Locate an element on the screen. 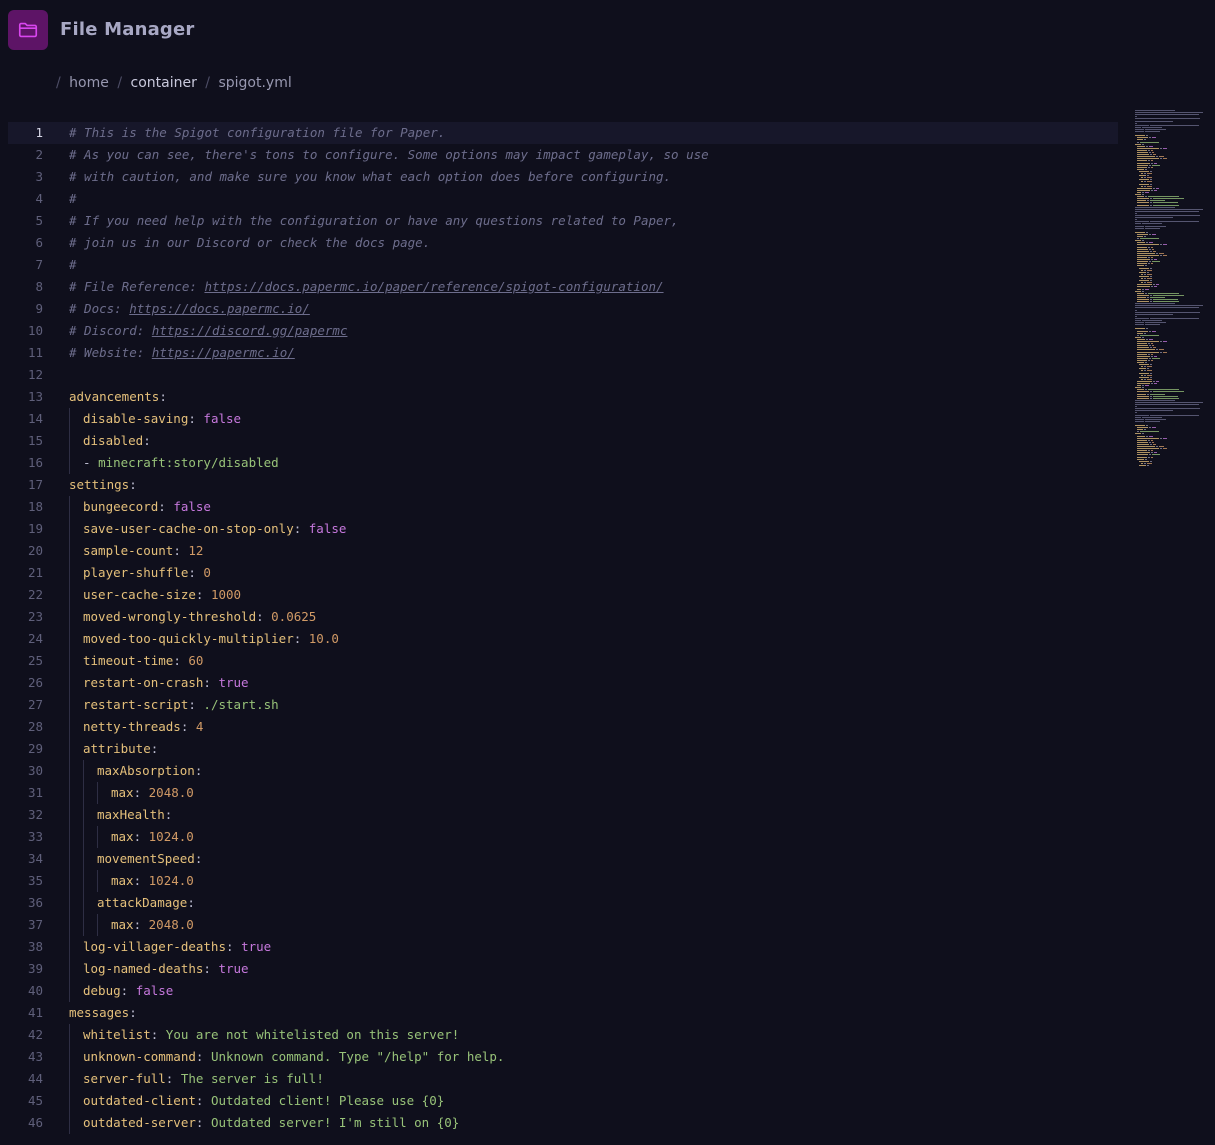  breadcrumb-item-file: spigot.yml is located at coordinates (254, 83).